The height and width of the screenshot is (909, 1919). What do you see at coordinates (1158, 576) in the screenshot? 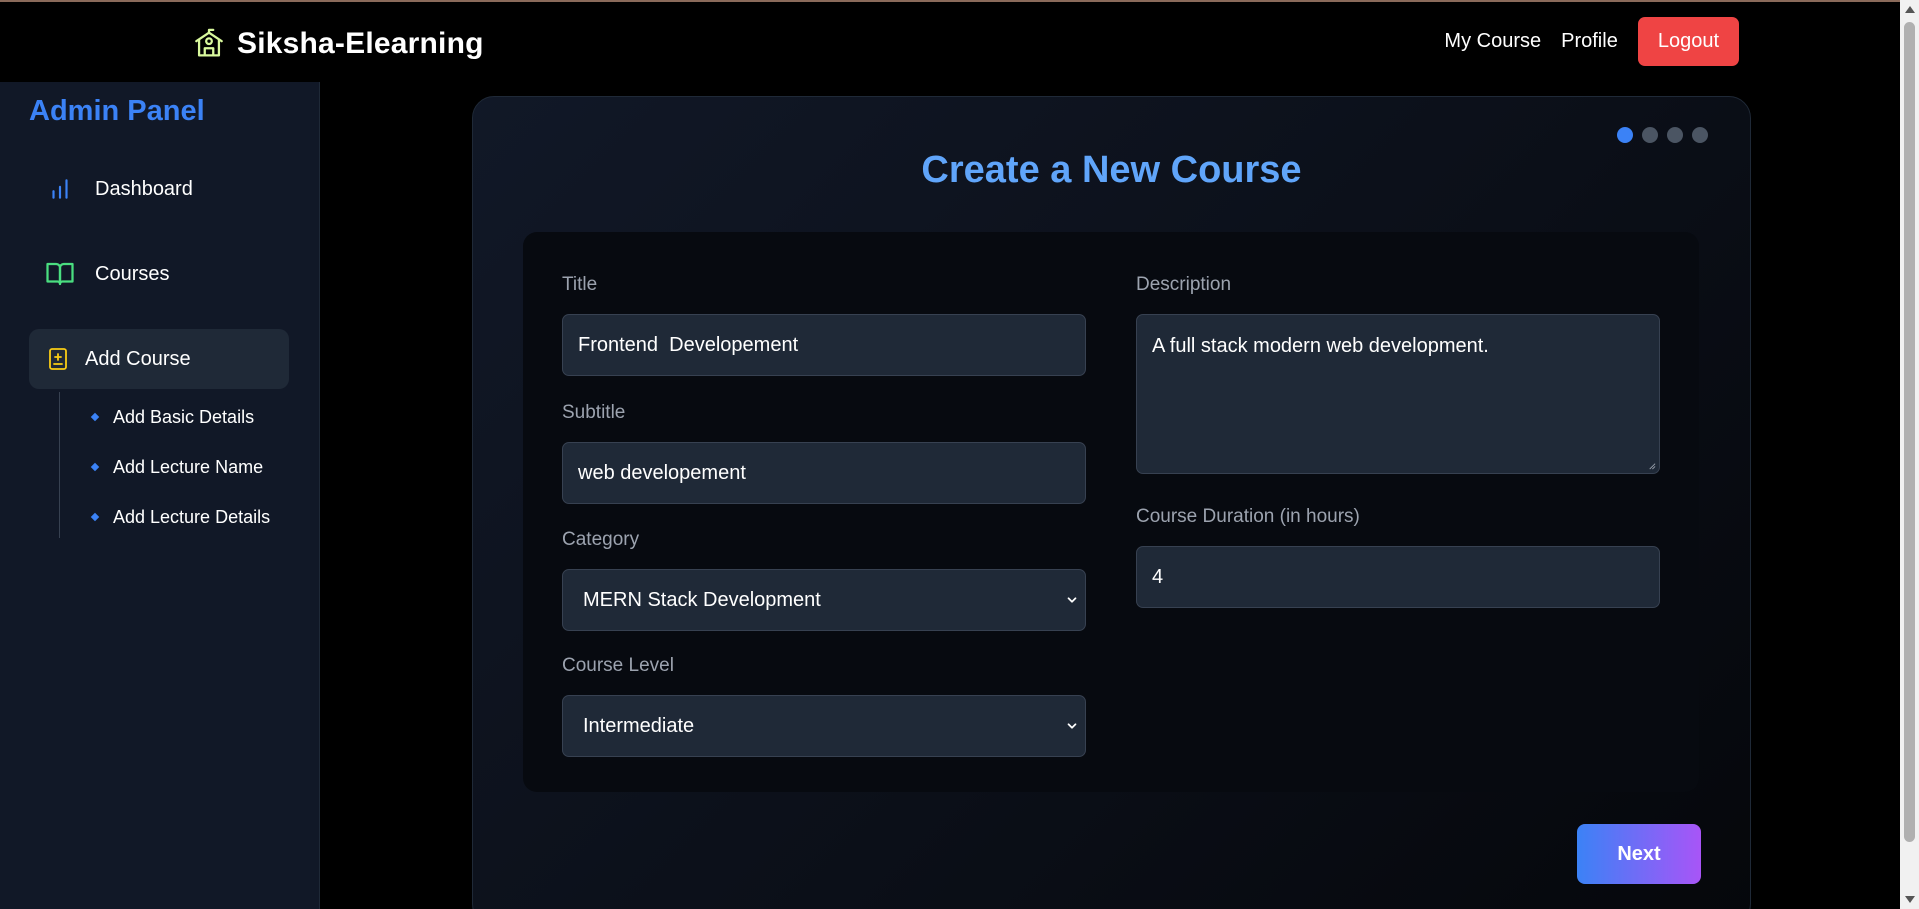
I see `duration-input-value: 4` at bounding box center [1158, 576].